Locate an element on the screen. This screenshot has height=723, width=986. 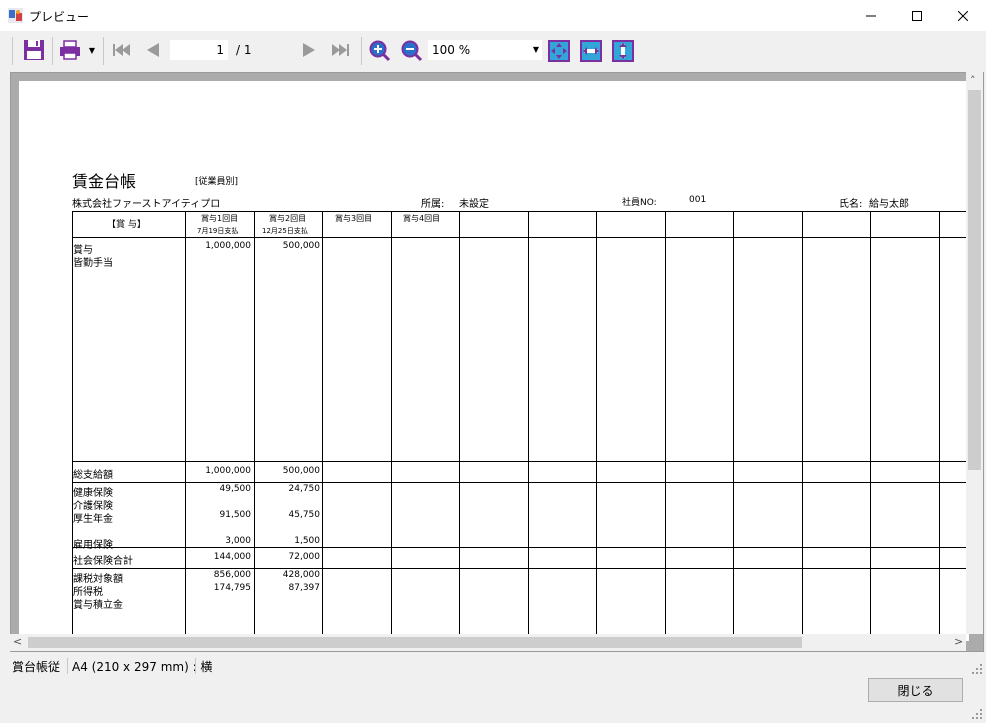
page-total: / 1 is located at coordinates (244, 50).